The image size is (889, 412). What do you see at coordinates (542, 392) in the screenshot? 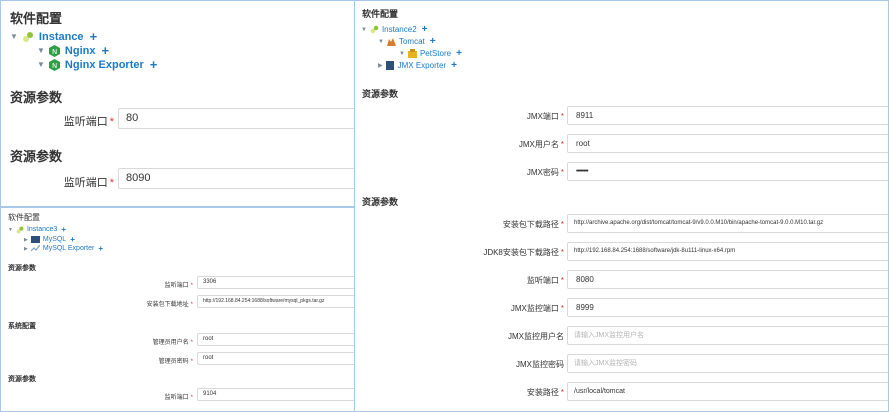
I see `field-label-text: 安装路径` at bounding box center [542, 392].